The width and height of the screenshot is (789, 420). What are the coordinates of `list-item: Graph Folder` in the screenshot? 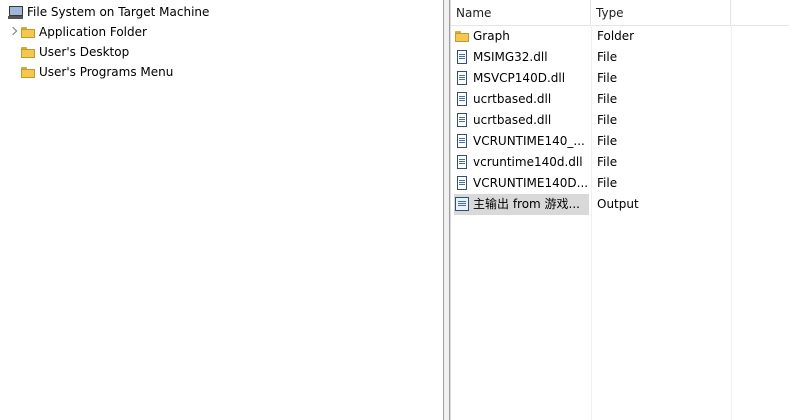 It's located at (620, 36).